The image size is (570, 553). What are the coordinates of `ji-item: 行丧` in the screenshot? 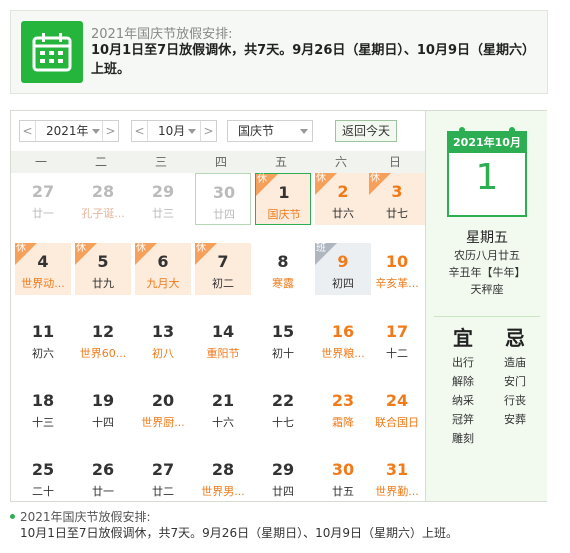 It's located at (515, 400).